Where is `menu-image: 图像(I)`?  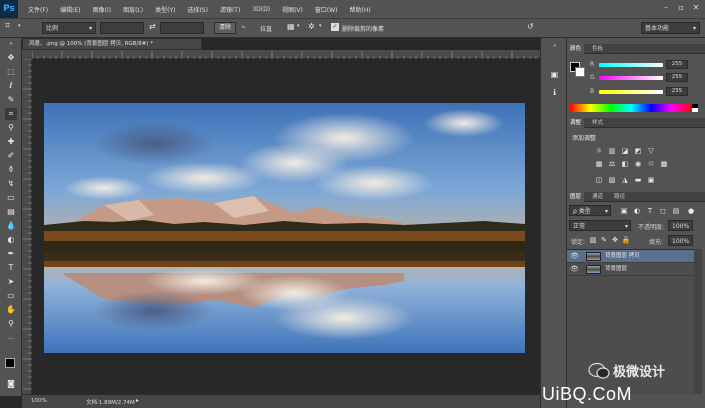 menu-image: 图像(I) is located at coordinates (102, 9).